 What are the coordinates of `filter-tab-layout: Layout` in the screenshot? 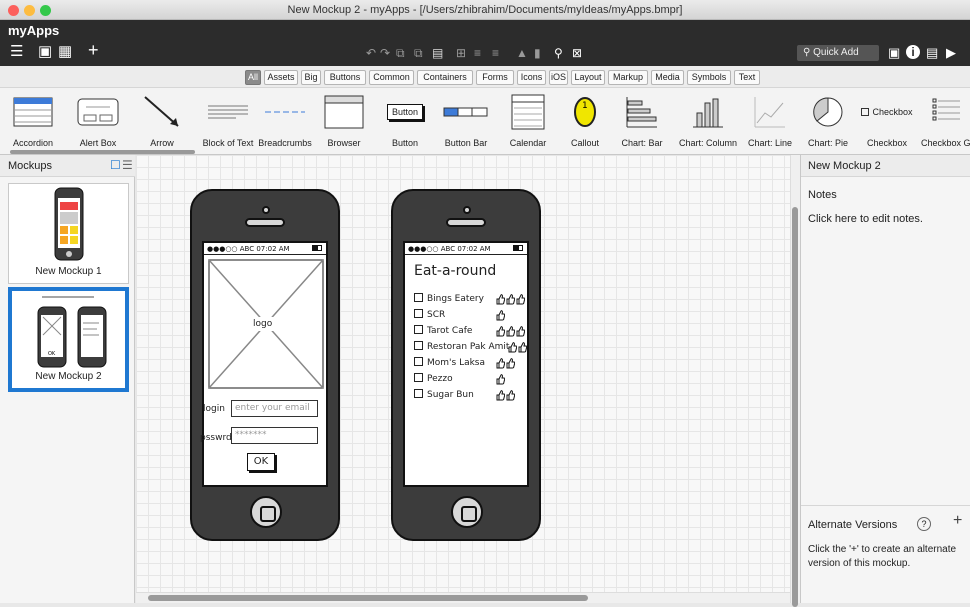 It's located at (588, 77).